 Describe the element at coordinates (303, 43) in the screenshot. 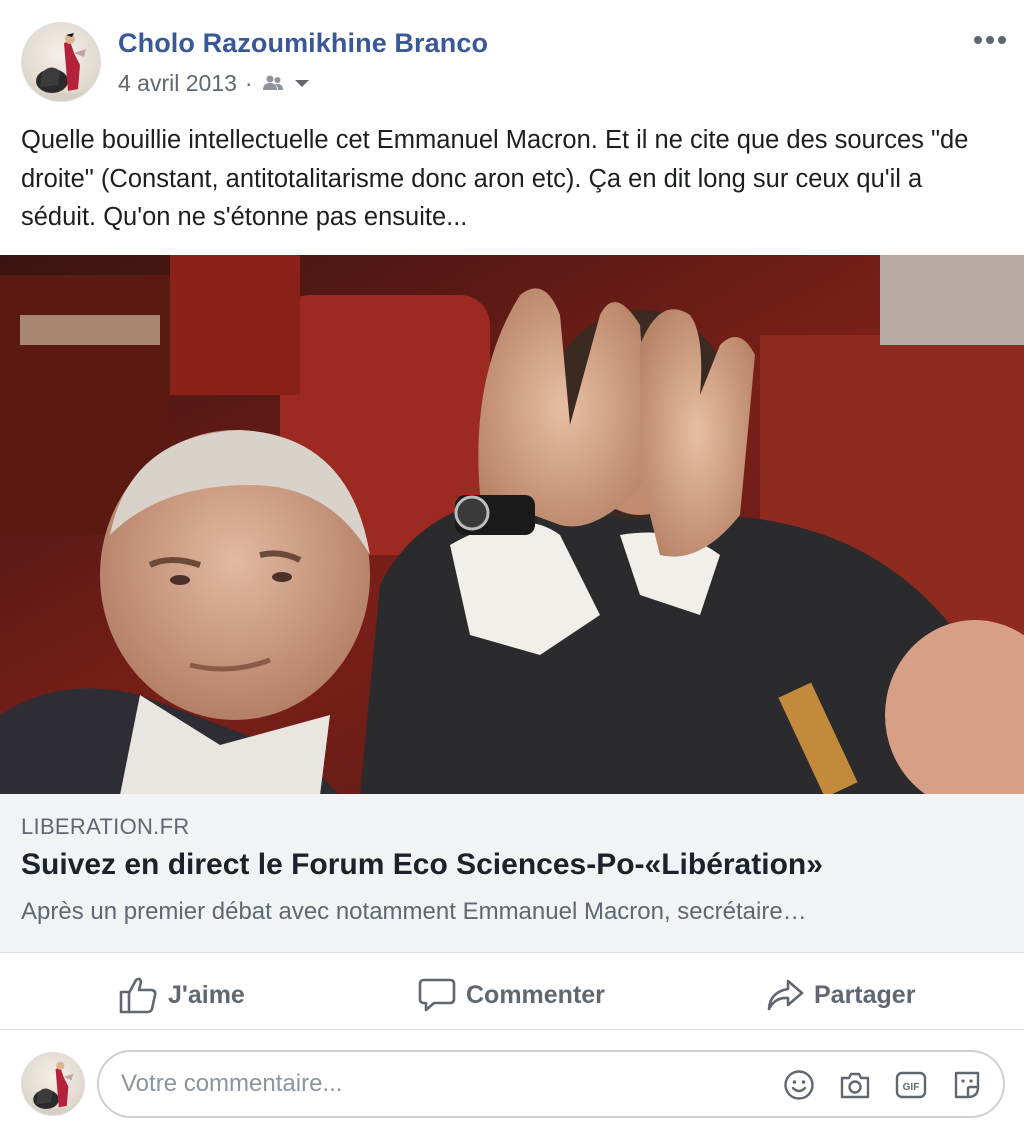

I see `author-name: Cholo Razoumikhine Branco` at that location.